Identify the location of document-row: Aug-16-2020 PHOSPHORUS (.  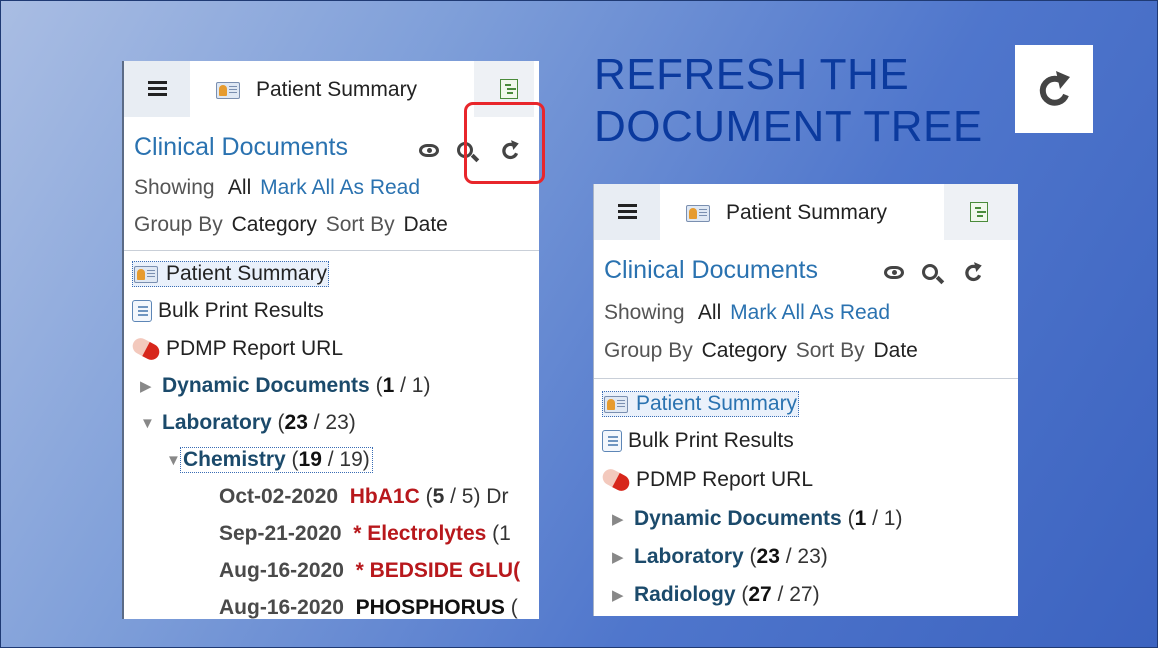
(368, 607).